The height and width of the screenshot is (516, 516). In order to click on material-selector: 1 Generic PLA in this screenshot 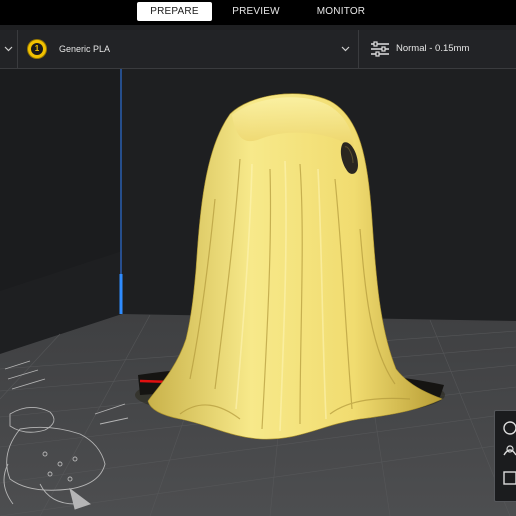, I will do `click(188, 49)`.